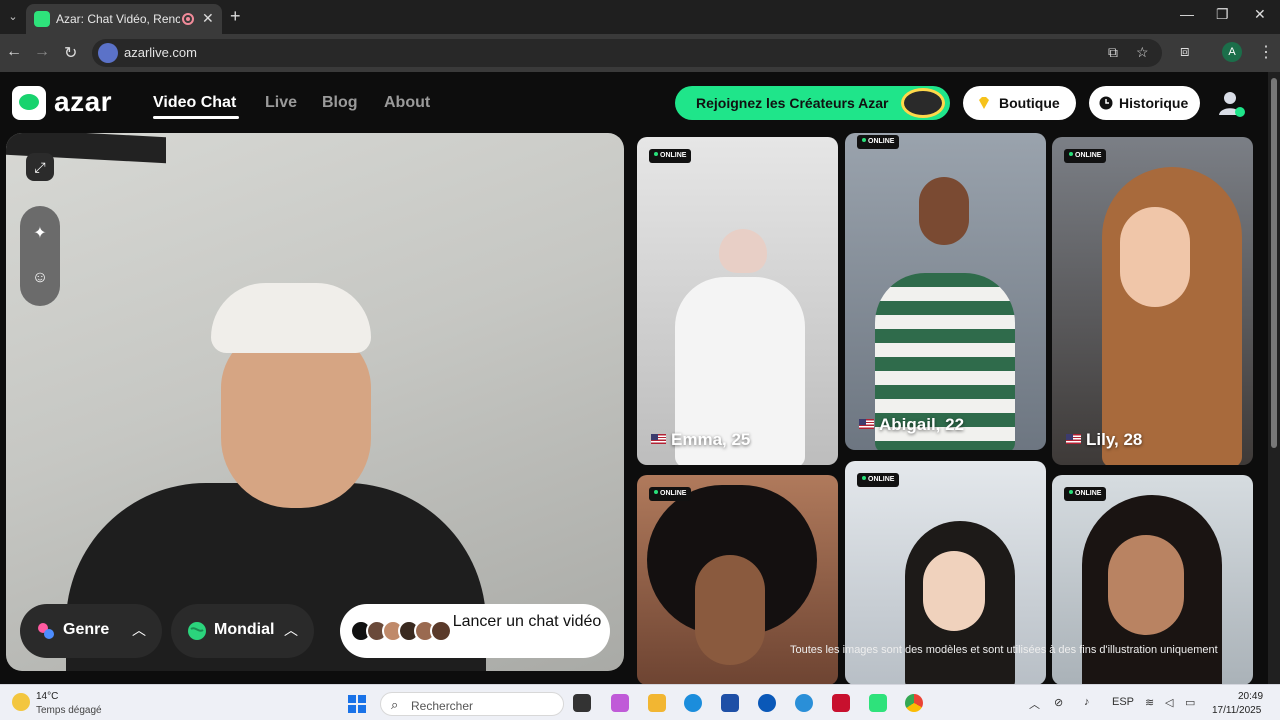 This screenshot has height=720, width=1280. Describe the element at coordinates (296, 418) in the screenshot. I see `video-person-face` at that location.